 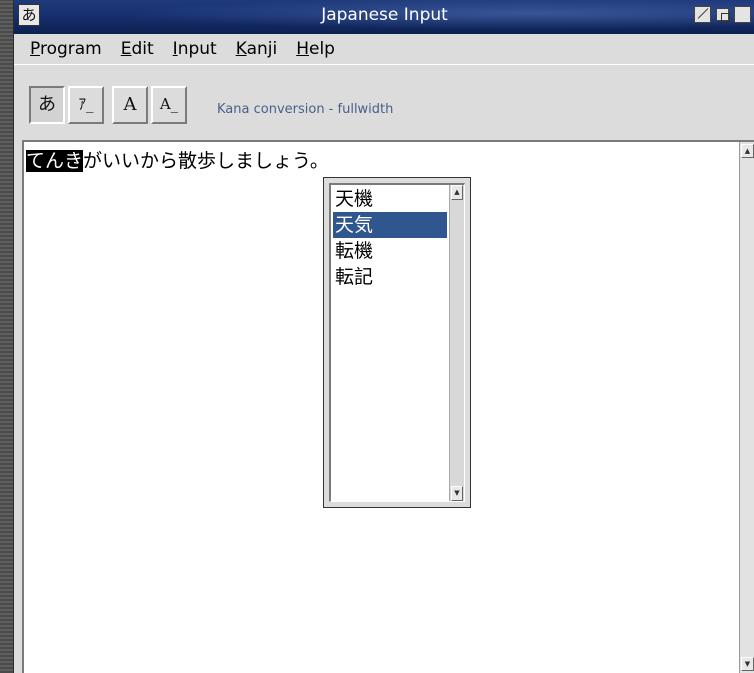 I want to click on iconify-icon, so click(x=723, y=15).